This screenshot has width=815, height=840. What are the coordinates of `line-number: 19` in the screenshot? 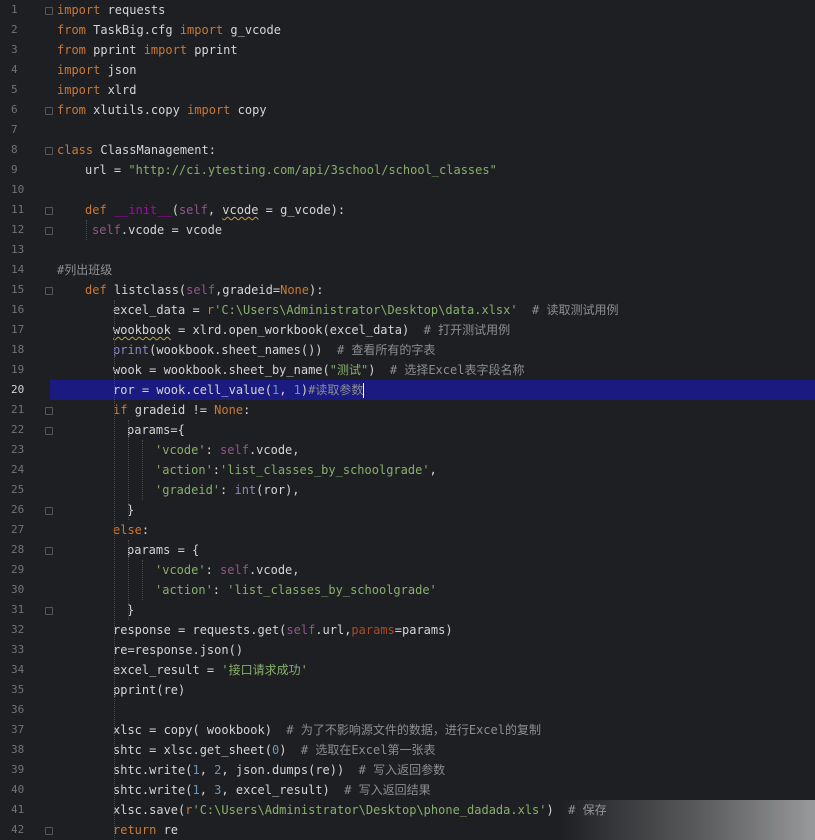 It's located at (25, 370).